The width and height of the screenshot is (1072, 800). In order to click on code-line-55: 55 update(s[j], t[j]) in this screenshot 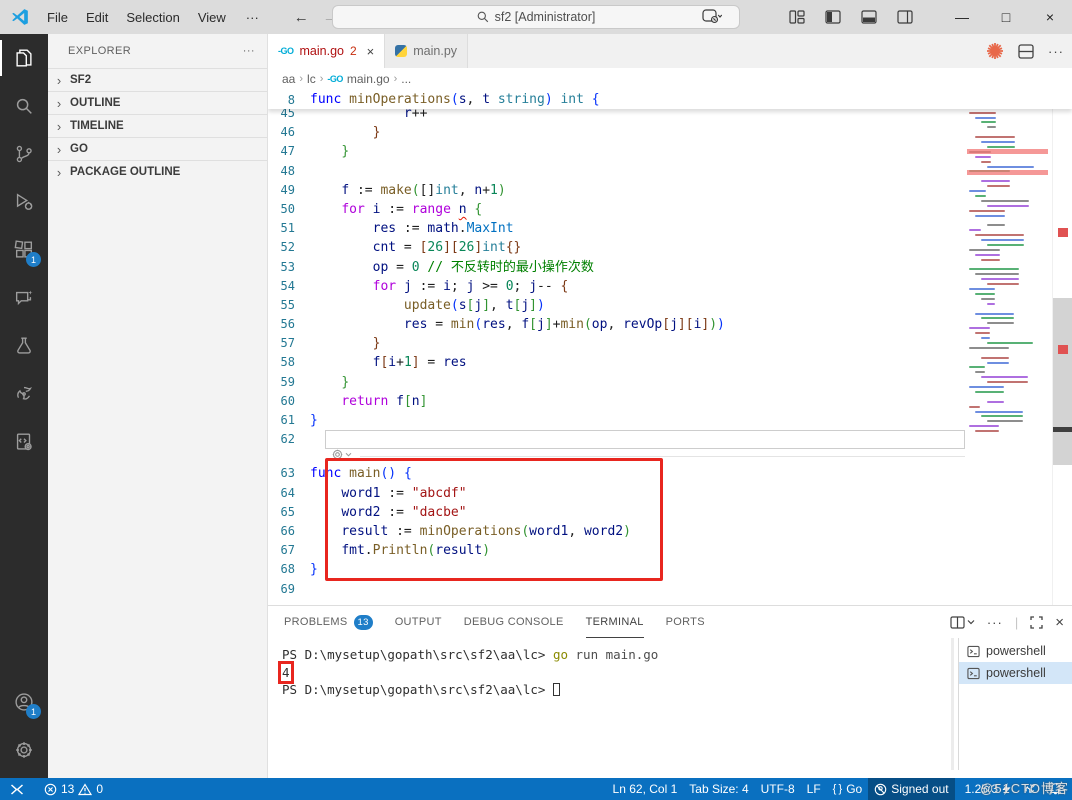, I will do `click(617, 305)`.